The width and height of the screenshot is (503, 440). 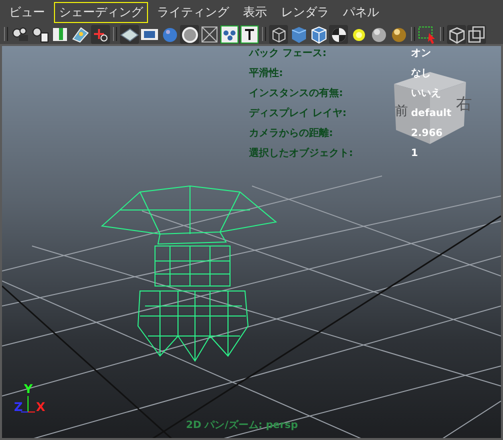 I want to click on overlap-squares-icon, so click(x=476, y=34).